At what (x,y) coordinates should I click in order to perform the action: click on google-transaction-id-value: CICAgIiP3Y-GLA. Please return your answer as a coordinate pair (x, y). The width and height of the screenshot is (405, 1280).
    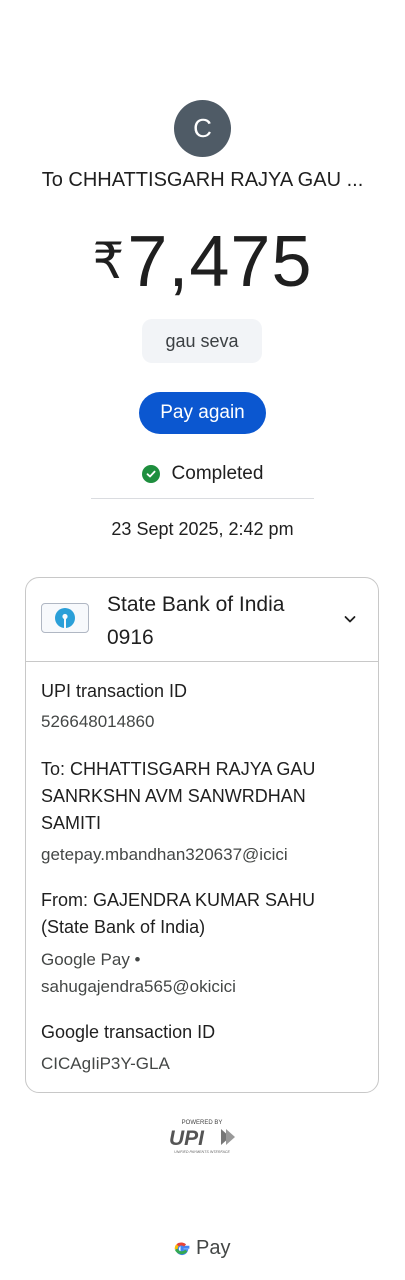
    Looking at the image, I should click on (105, 1063).